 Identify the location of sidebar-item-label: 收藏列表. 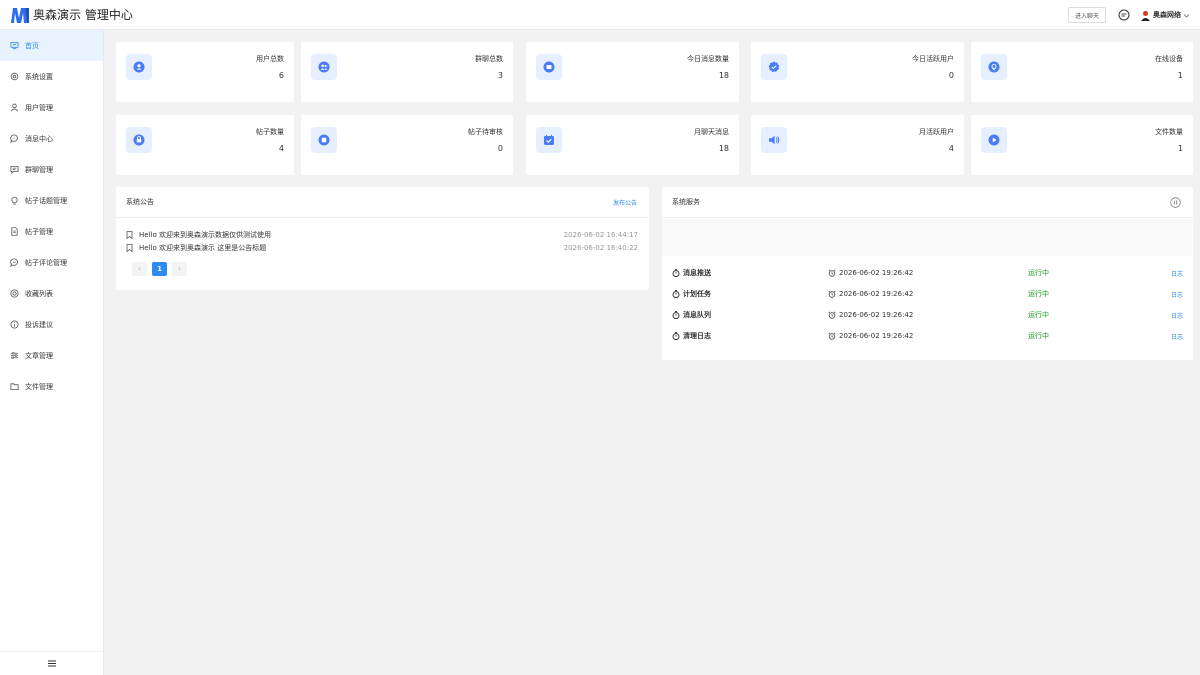
(39, 293).